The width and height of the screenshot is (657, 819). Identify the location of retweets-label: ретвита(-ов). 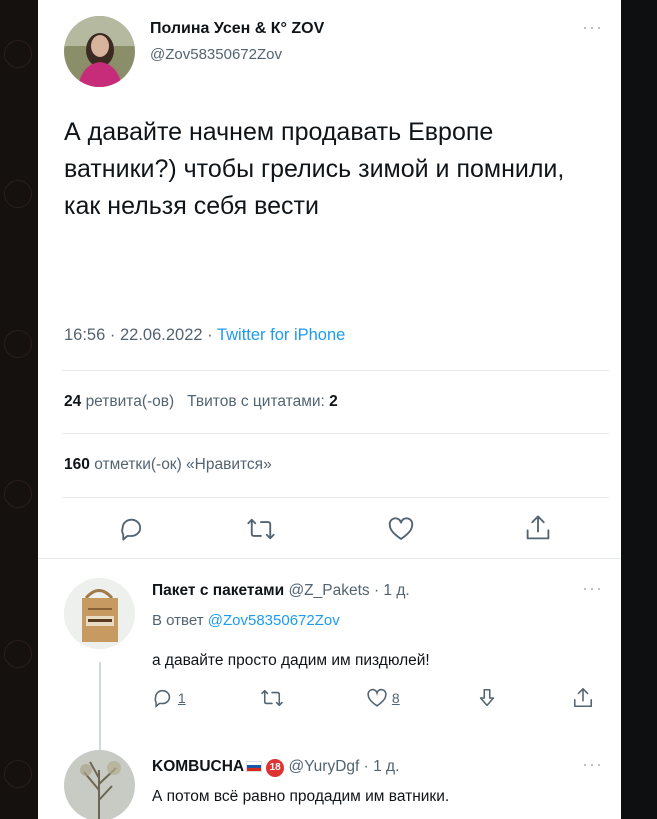
(130, 401).